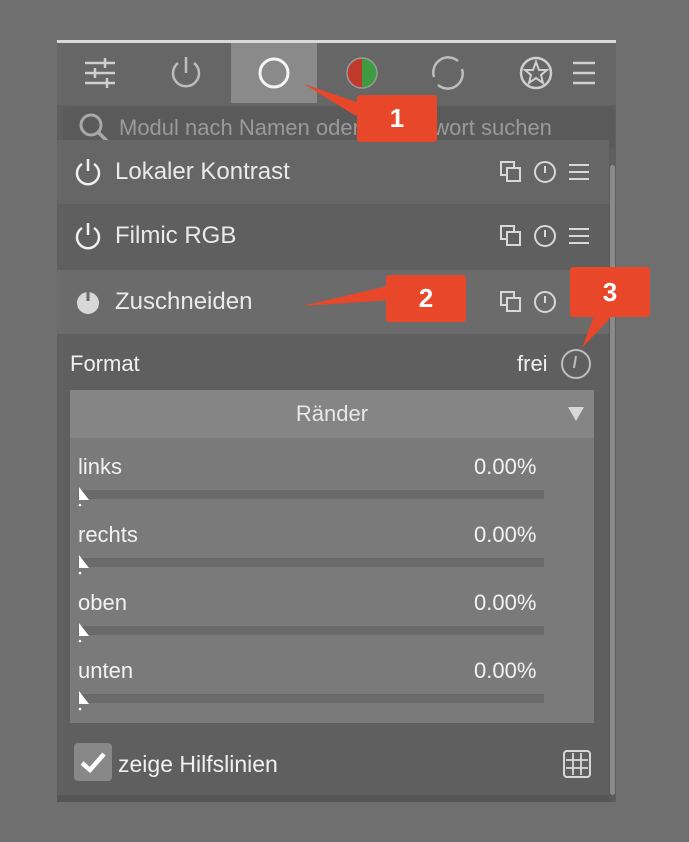 This screenshot has height=842, width=689. I want to click on tab-effects, so click(536, 73).